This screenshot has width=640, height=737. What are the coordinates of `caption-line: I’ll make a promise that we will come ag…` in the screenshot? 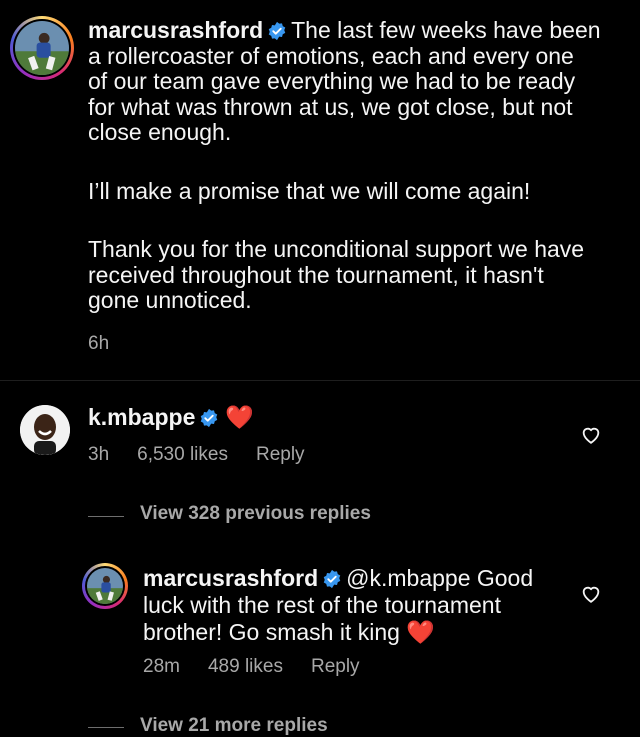 It's located at (309, 190).